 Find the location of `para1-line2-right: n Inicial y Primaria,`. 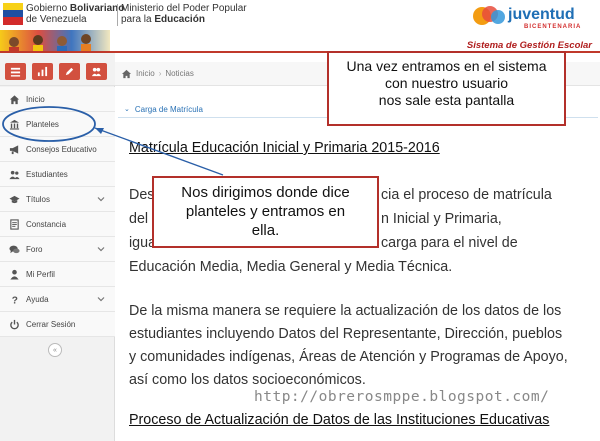

para1-line2-right: n Inicial y Primaria, is located at coordinates (441, 219).